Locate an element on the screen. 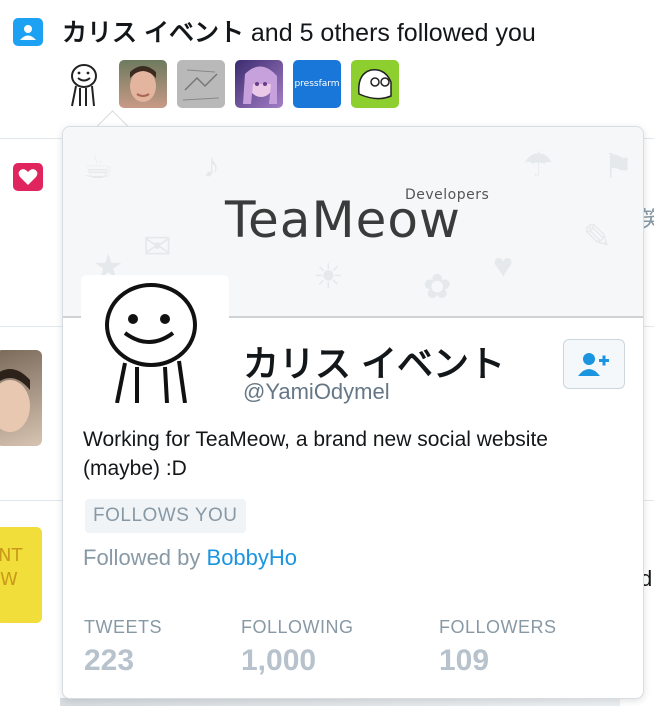 The width and height of the screenshot is (654, 706). follower-avatar: pressfarm is located at coordinates (317, 84).